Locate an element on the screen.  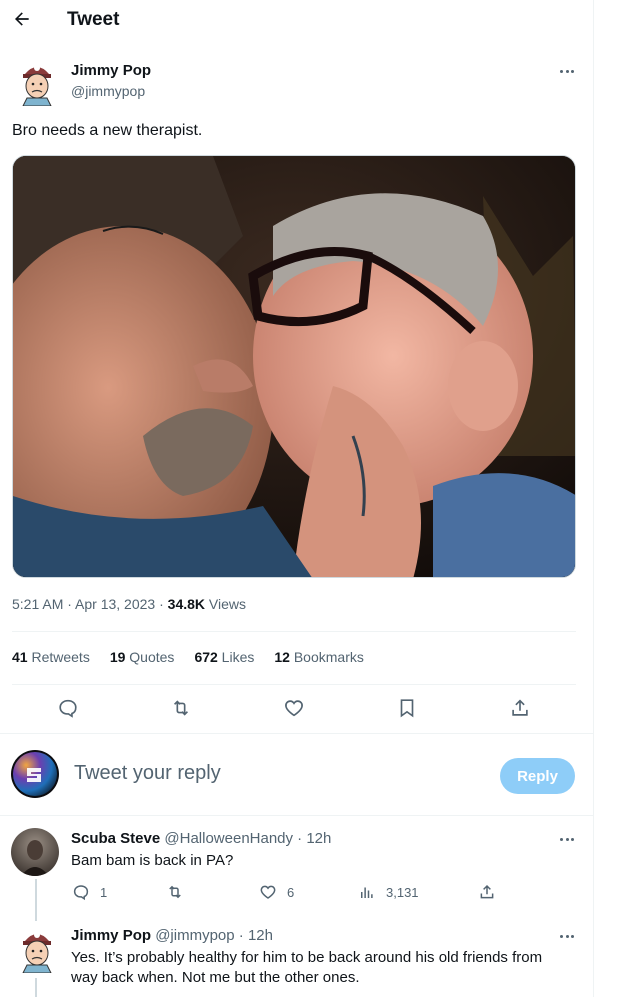
reply-author-handle: @HalloweenHandy · 12h is located at coordinates (245, 838).